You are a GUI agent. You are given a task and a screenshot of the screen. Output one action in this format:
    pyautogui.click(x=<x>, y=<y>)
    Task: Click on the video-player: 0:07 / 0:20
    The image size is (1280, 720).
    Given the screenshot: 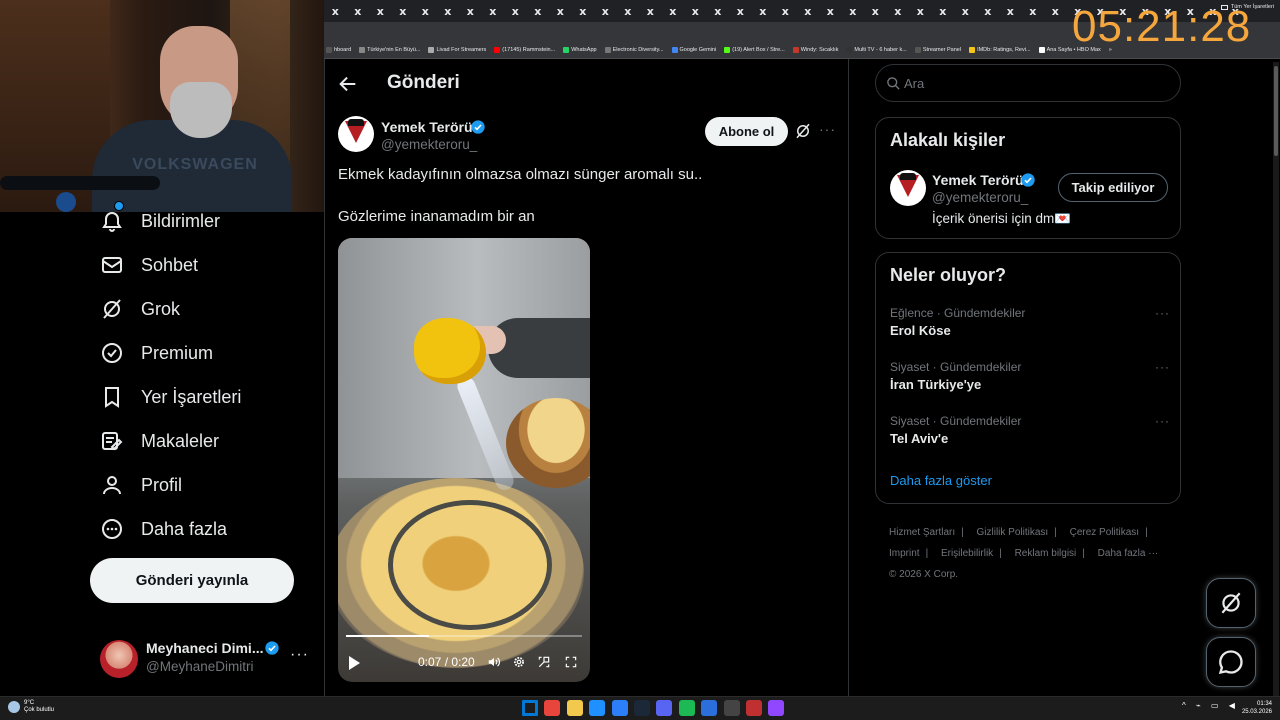 What is the action you would take?
    pyautogui.click(x=464, y=460)
    